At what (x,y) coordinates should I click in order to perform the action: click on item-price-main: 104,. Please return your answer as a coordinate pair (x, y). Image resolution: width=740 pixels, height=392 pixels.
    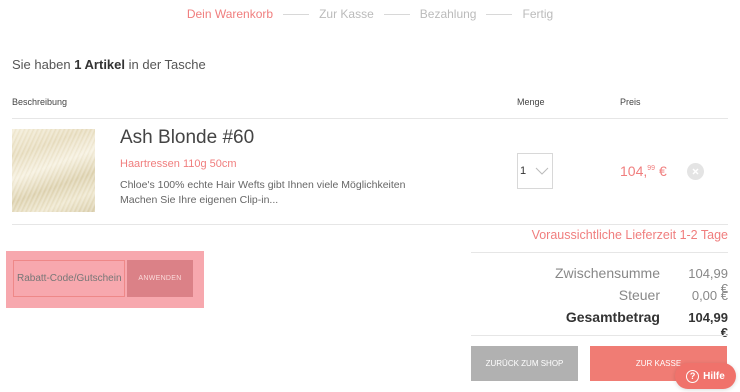
    Looking at the image, I should click on (634, 171).